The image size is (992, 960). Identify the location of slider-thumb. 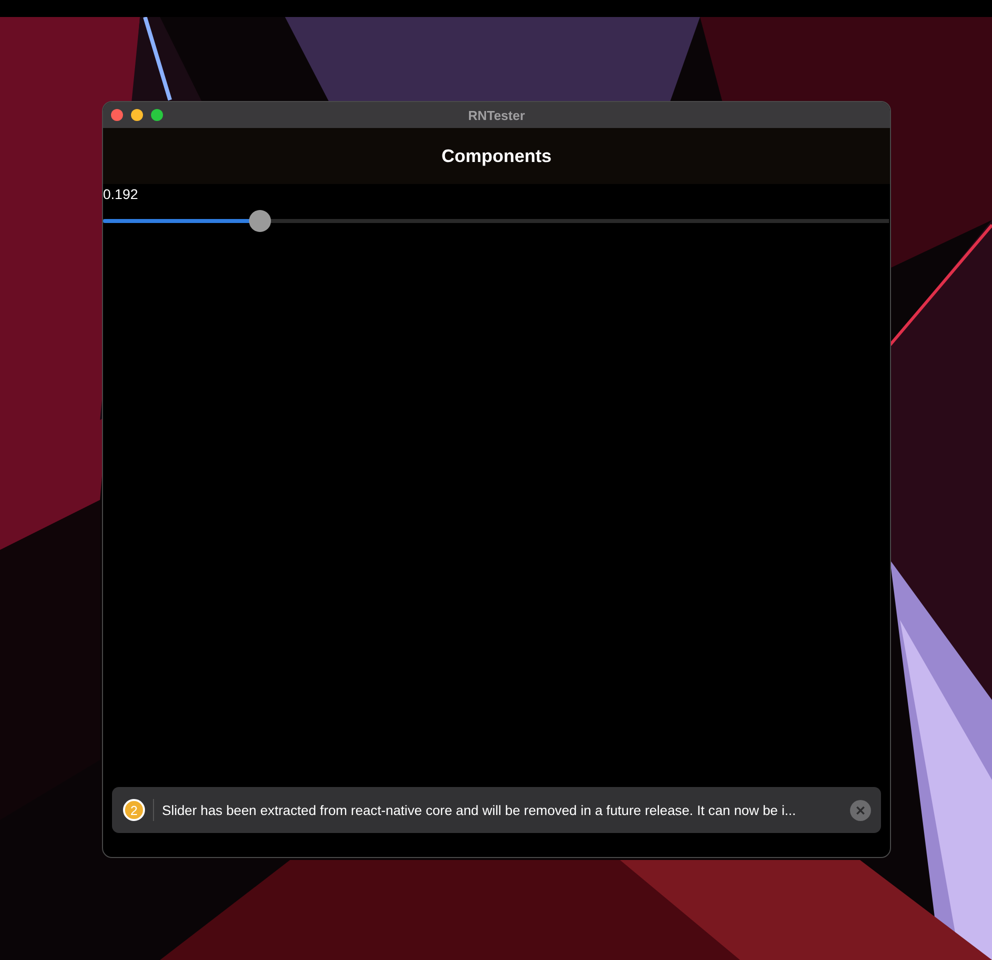
(260, 221).